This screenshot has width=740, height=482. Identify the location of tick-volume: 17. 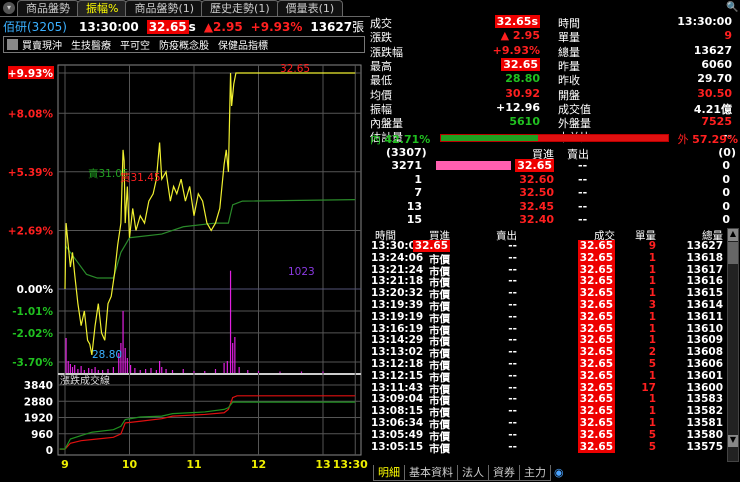
(648, 387).